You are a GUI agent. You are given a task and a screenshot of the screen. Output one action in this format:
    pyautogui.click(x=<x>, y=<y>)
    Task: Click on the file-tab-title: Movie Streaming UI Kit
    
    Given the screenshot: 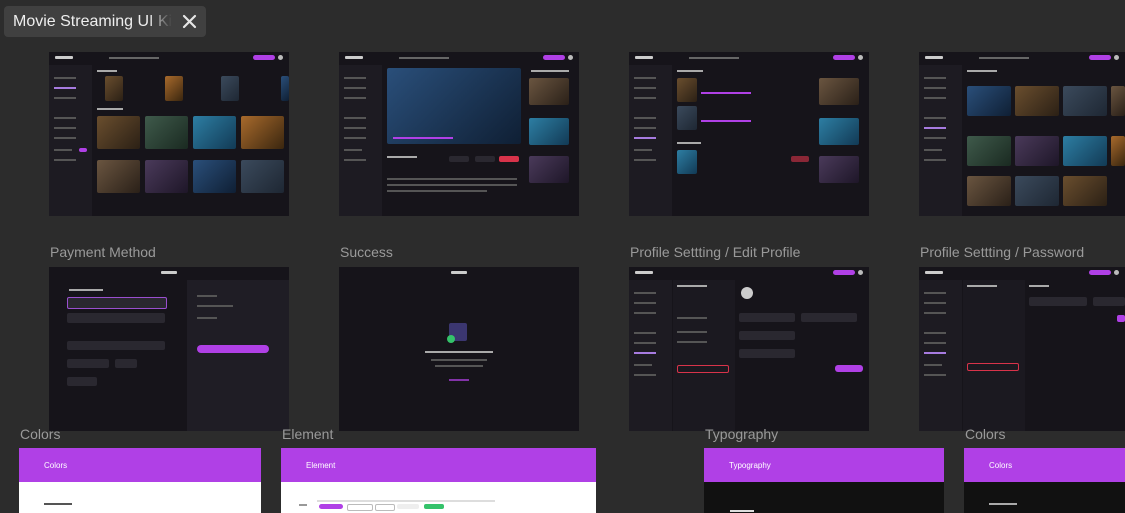 What is the action you would take?
    pyautogui.click(x=92, y=21)
    